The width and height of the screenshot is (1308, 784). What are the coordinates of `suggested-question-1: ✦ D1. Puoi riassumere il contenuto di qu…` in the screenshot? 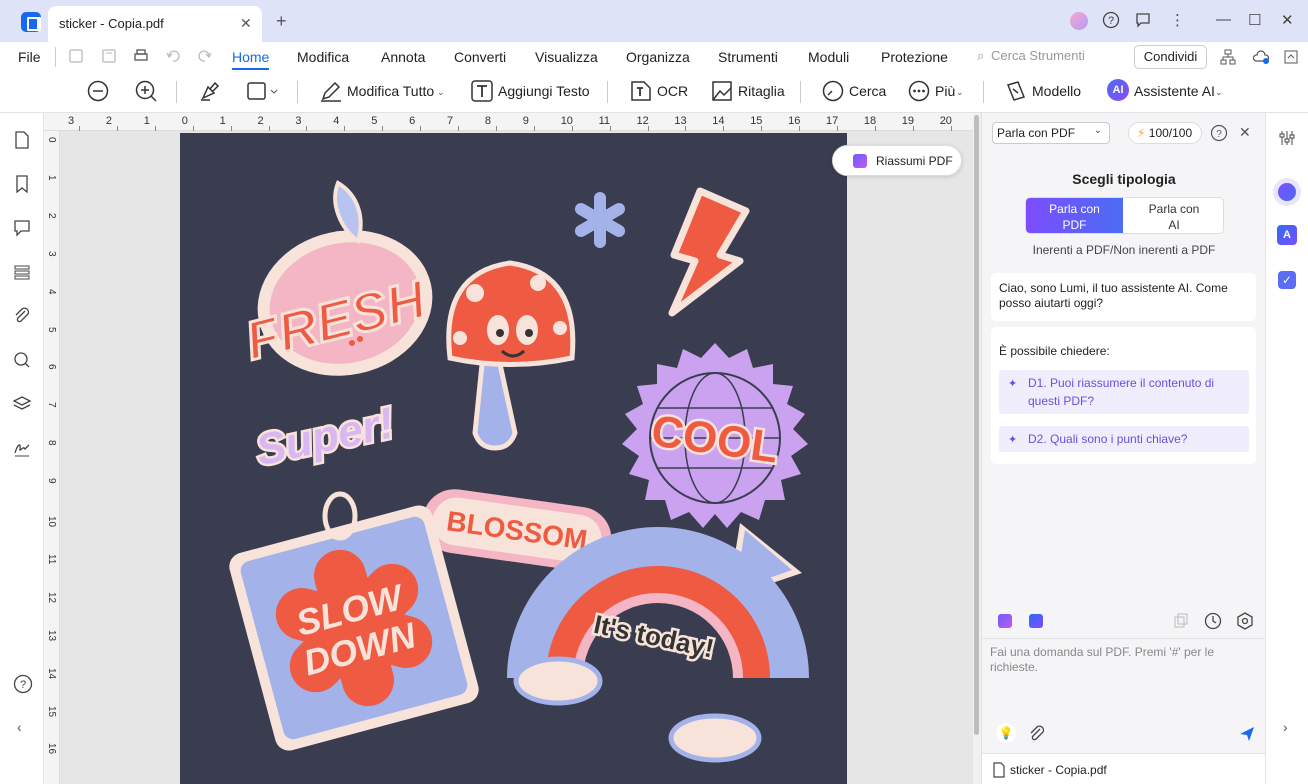 It's located at (1124, 392).